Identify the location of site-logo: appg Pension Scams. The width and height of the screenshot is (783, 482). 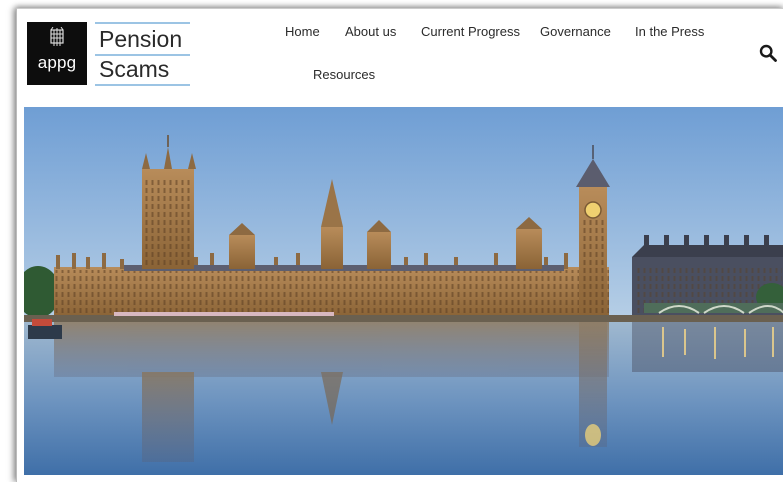
(109, 55).